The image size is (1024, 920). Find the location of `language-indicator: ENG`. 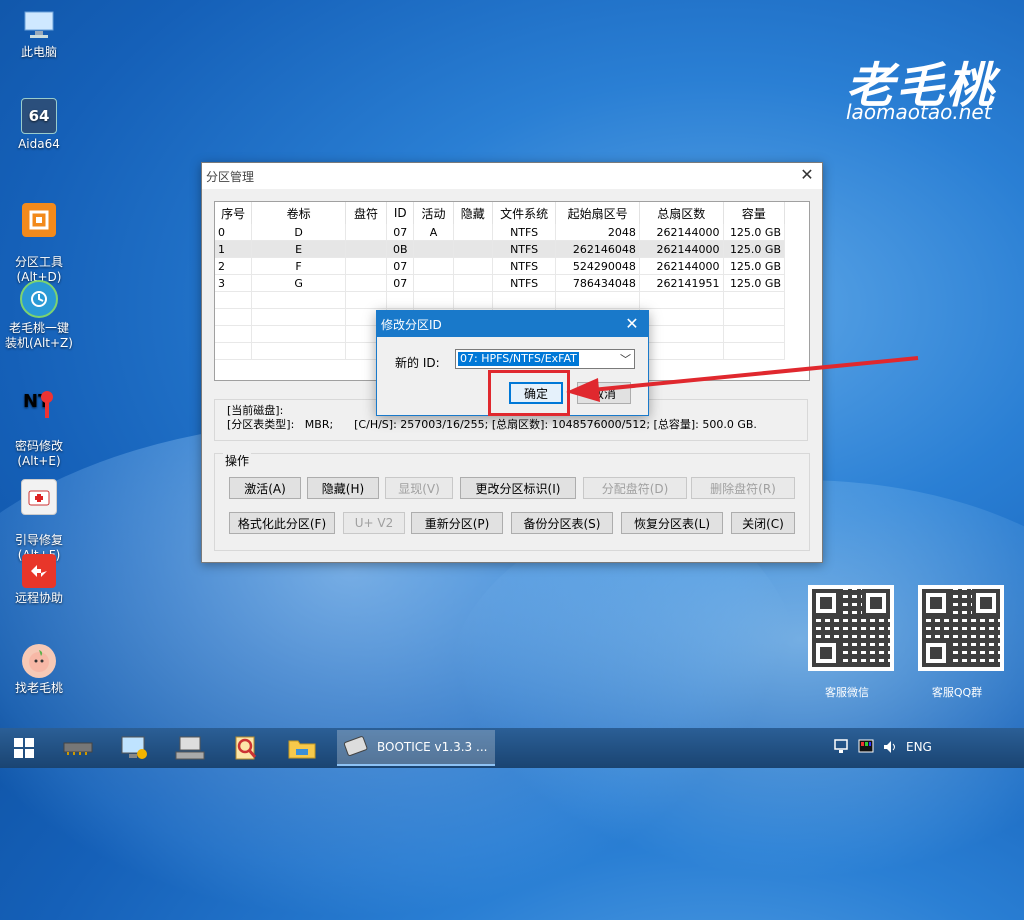

language-indicator: ENG is located at coordinates (919, 747).